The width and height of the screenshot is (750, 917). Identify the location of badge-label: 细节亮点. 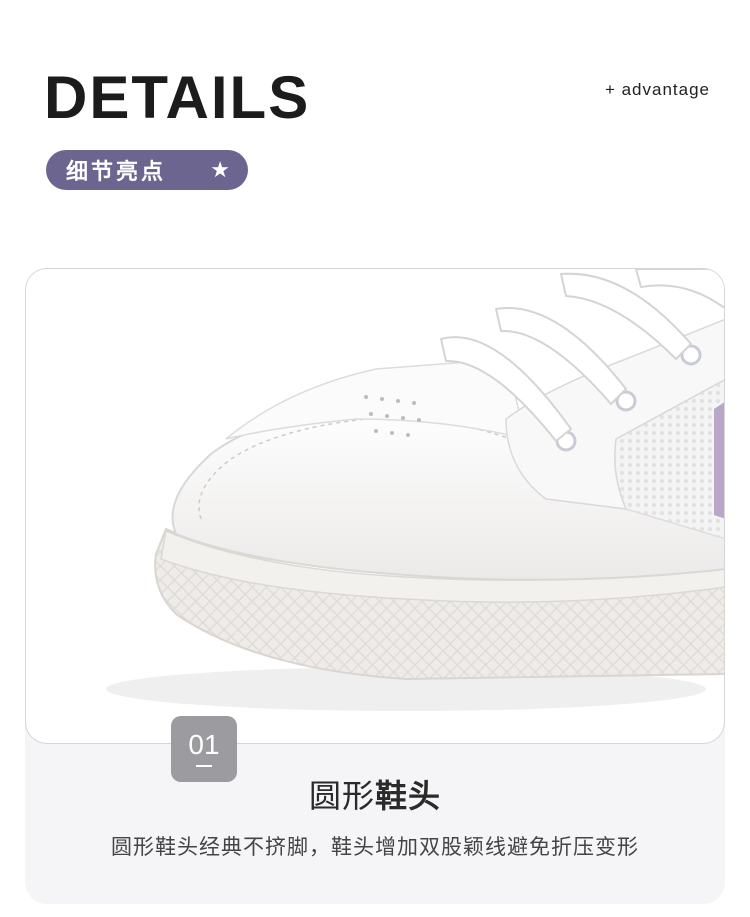
(116, 172).